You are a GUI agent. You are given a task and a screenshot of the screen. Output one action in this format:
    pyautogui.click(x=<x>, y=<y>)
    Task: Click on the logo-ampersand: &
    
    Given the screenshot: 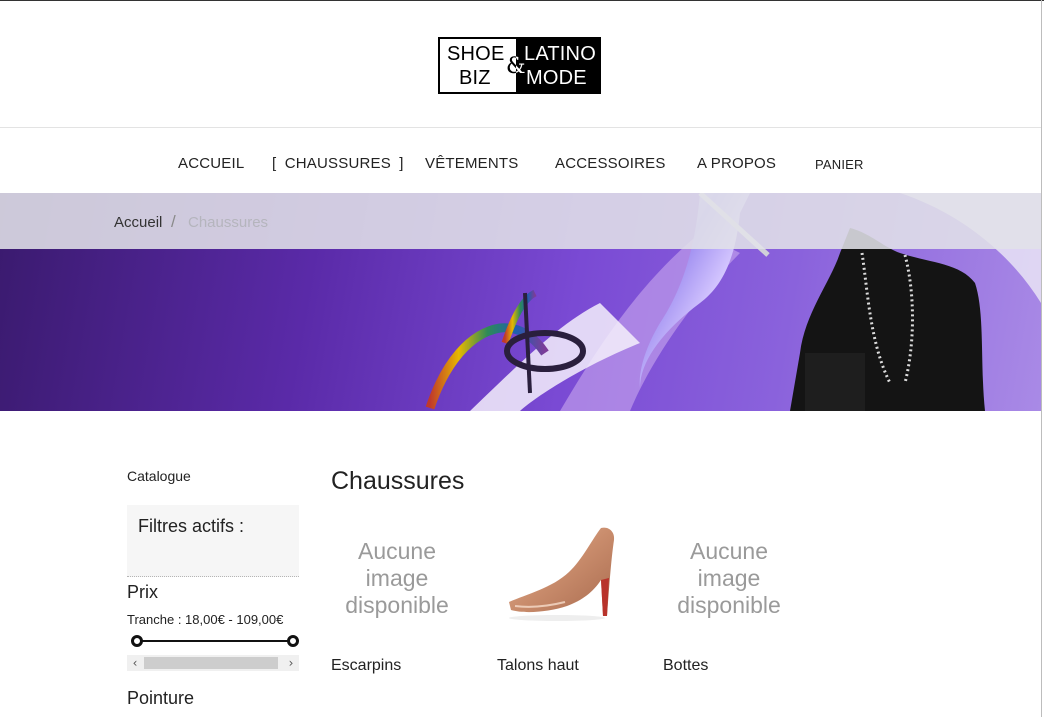 What is the action you would take?
    pyautogui.click(x=516, y=66)
    